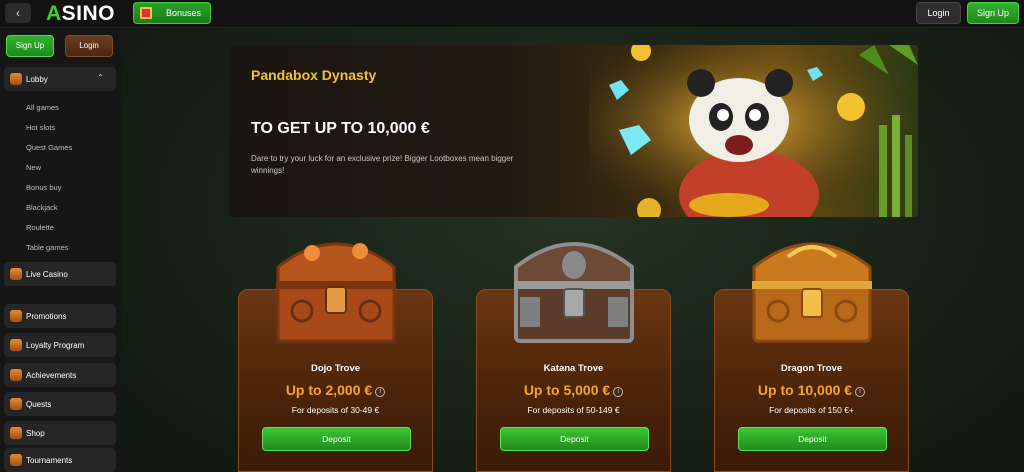 This screenshot has width=1024, height=472. What do you see at coordinates (16, 375) in the screenshot?
I see `target-icon` at bounding box center [16, 375].